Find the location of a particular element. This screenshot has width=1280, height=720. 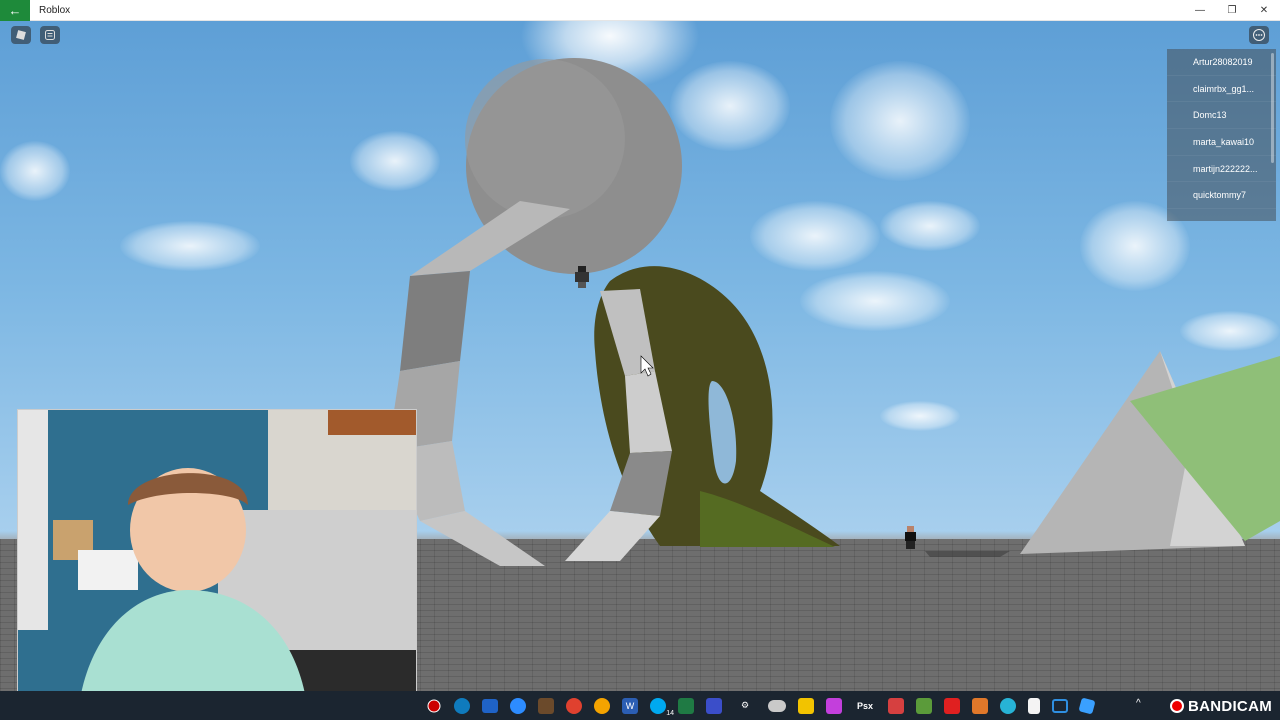

minimize-icon: — is located at coordinates (1200, 10).